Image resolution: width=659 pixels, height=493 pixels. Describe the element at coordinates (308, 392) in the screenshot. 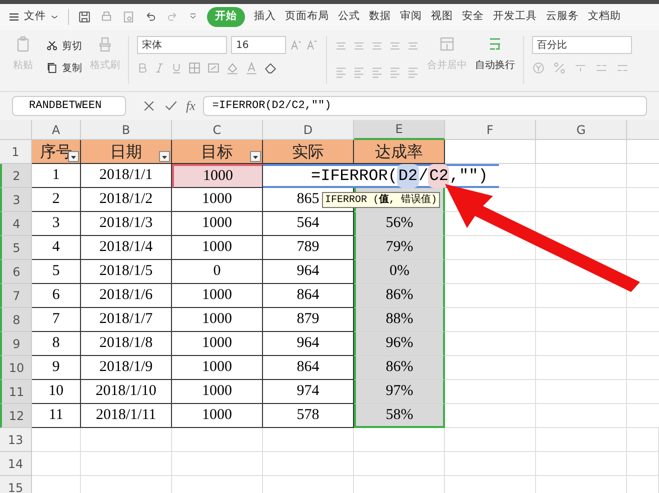

I see `table-cell-text: 974` at that location.